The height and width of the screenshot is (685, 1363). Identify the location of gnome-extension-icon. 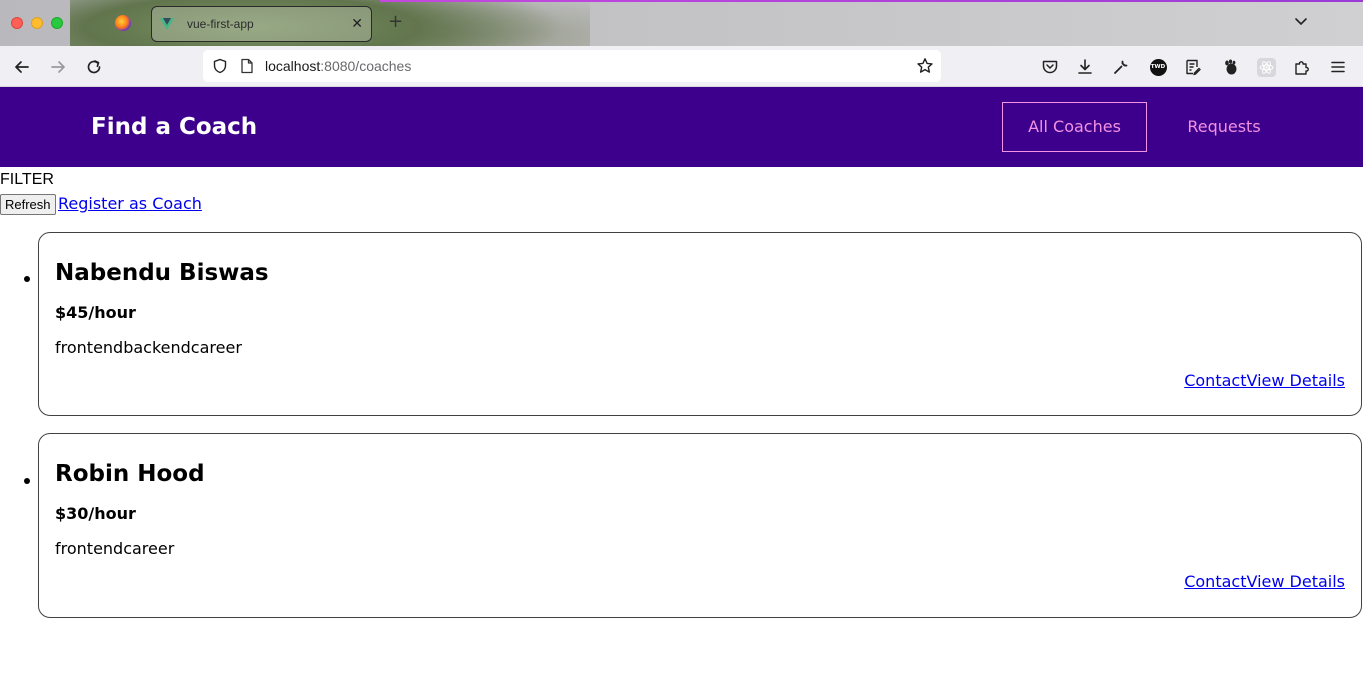
(1230, 67).